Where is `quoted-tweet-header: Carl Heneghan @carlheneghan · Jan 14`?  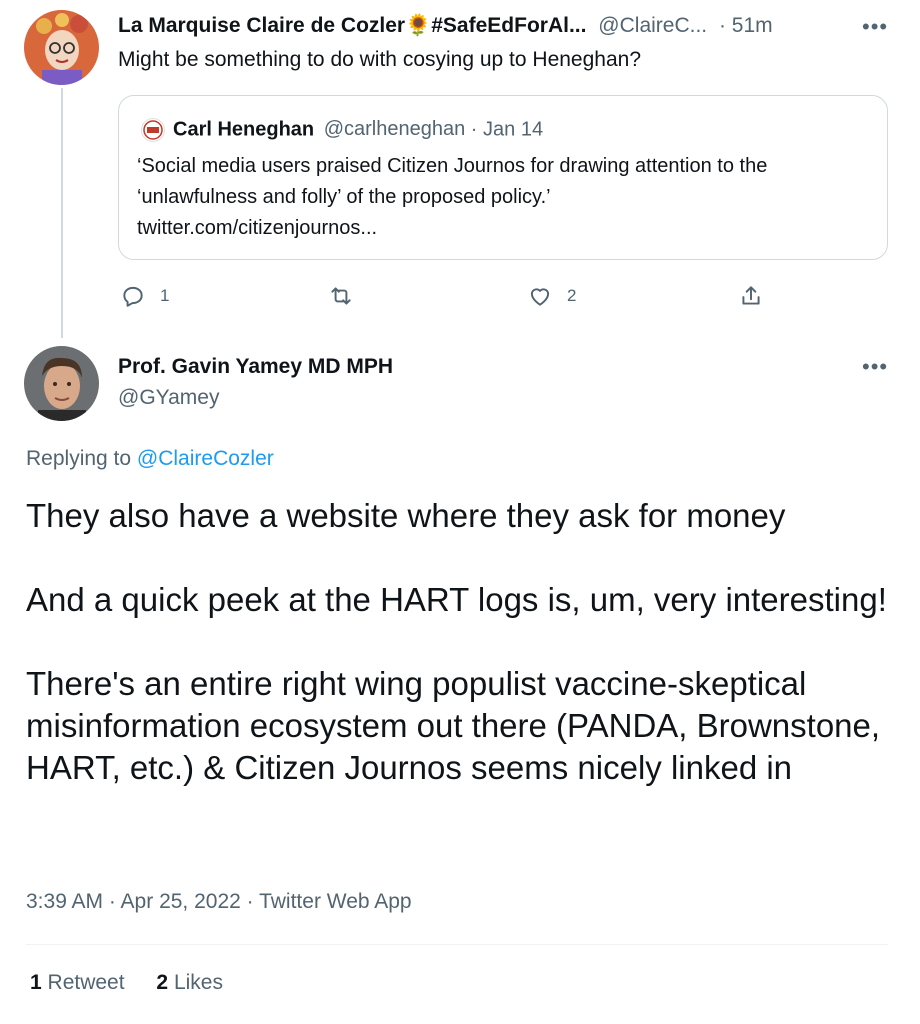 quoted-tweet-header: Carl Heneghan @carlheneghan · Jan 14 is located at coordinates (342, 130).